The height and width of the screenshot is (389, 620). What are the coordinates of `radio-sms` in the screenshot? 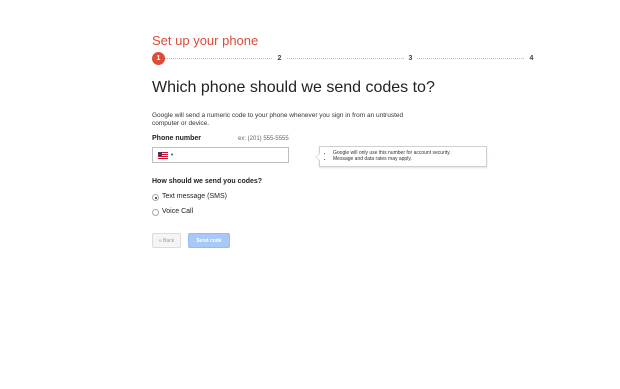 It's located at (155, 197).